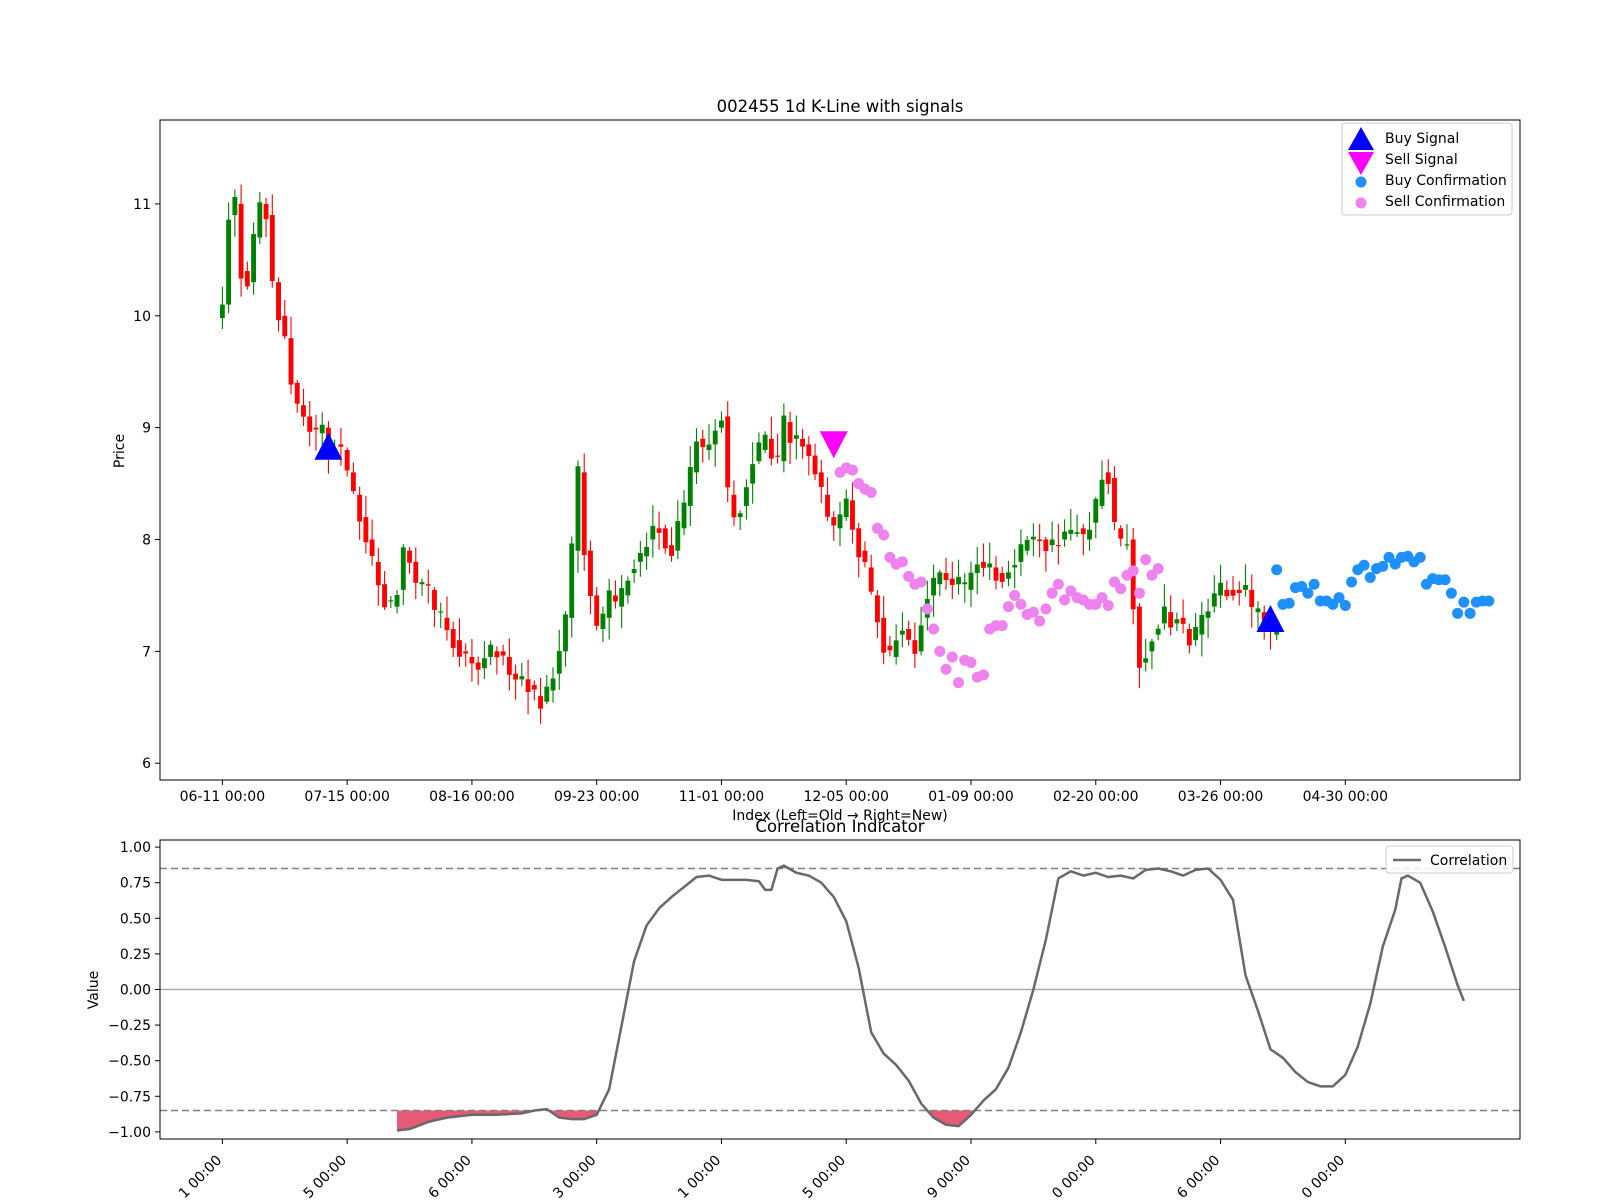 This screenshot has height=1200, width=1600. Describe the element at coordinates (596, 797) in the screenshot. I see `kline-x-tick-label: 09-23 00:00` at that location.